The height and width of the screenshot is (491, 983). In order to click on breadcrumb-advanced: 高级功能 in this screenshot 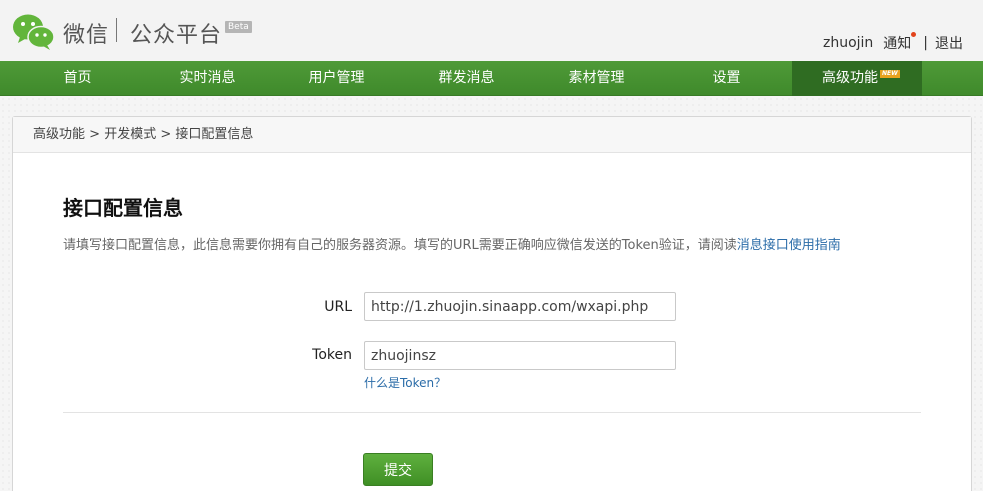, I will do `click(59, 134)`.